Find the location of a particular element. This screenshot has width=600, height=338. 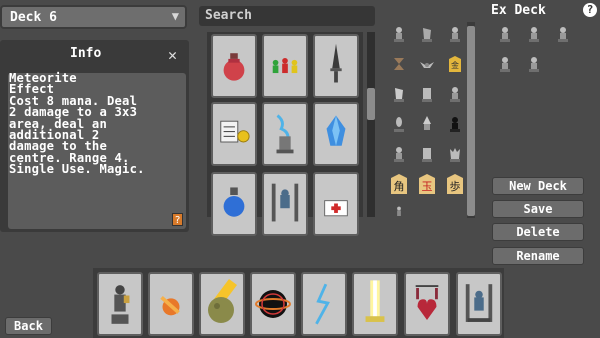

fu-tile-icon: 歩 is located at coordinates (455, 184).